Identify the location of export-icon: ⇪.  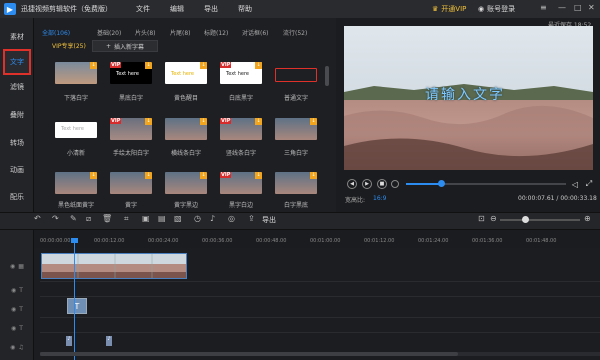
(251, 218).